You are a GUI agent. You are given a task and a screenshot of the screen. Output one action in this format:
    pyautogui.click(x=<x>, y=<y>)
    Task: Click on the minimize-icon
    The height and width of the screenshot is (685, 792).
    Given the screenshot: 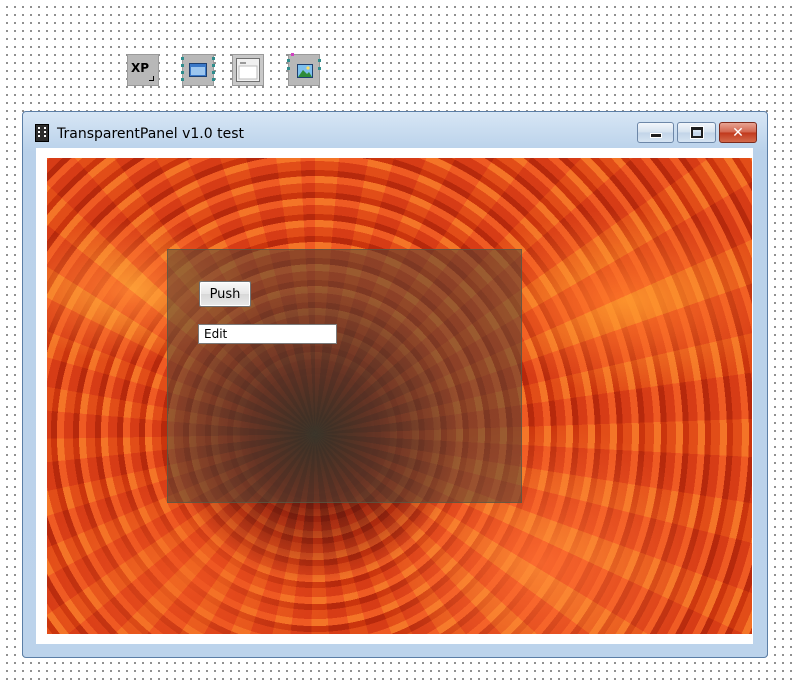 What is the action you would take?
    pyautogui.click(x=655, y=135)
    